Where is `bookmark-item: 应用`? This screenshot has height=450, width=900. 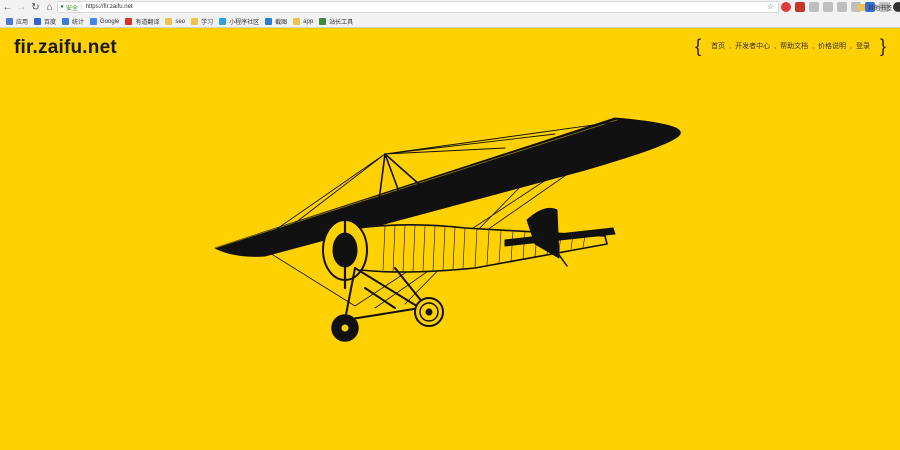
bookmark-item: 应用 is located at coordinates (17, 21).